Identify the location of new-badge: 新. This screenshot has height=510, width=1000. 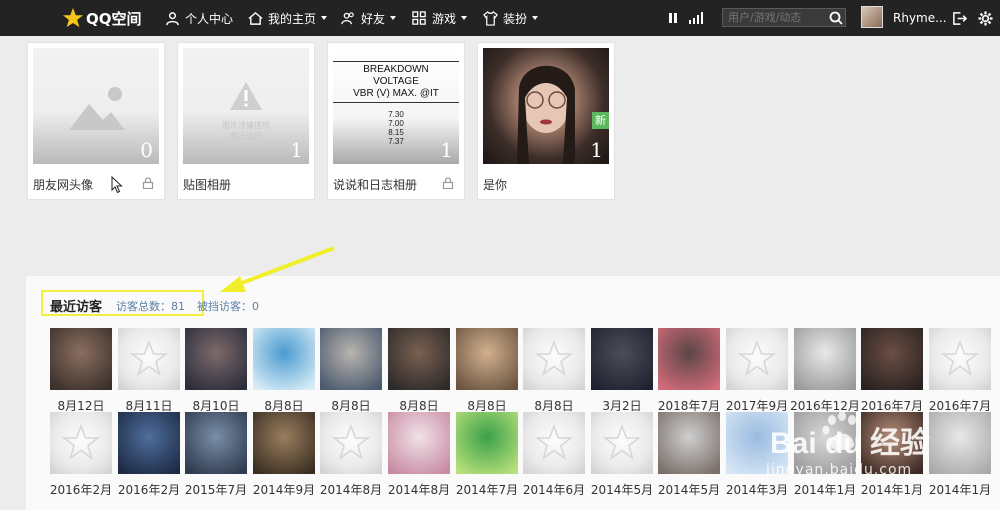
(600, 120).